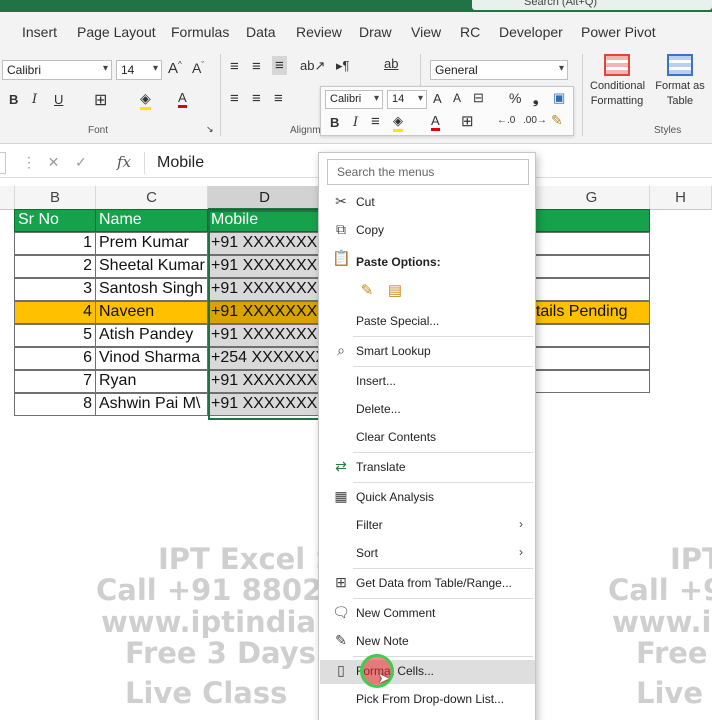 This screenshot has width=712, height=720. Describe the element at coordinates (3, 163) in the screenshot. I see `name-box` at that location.